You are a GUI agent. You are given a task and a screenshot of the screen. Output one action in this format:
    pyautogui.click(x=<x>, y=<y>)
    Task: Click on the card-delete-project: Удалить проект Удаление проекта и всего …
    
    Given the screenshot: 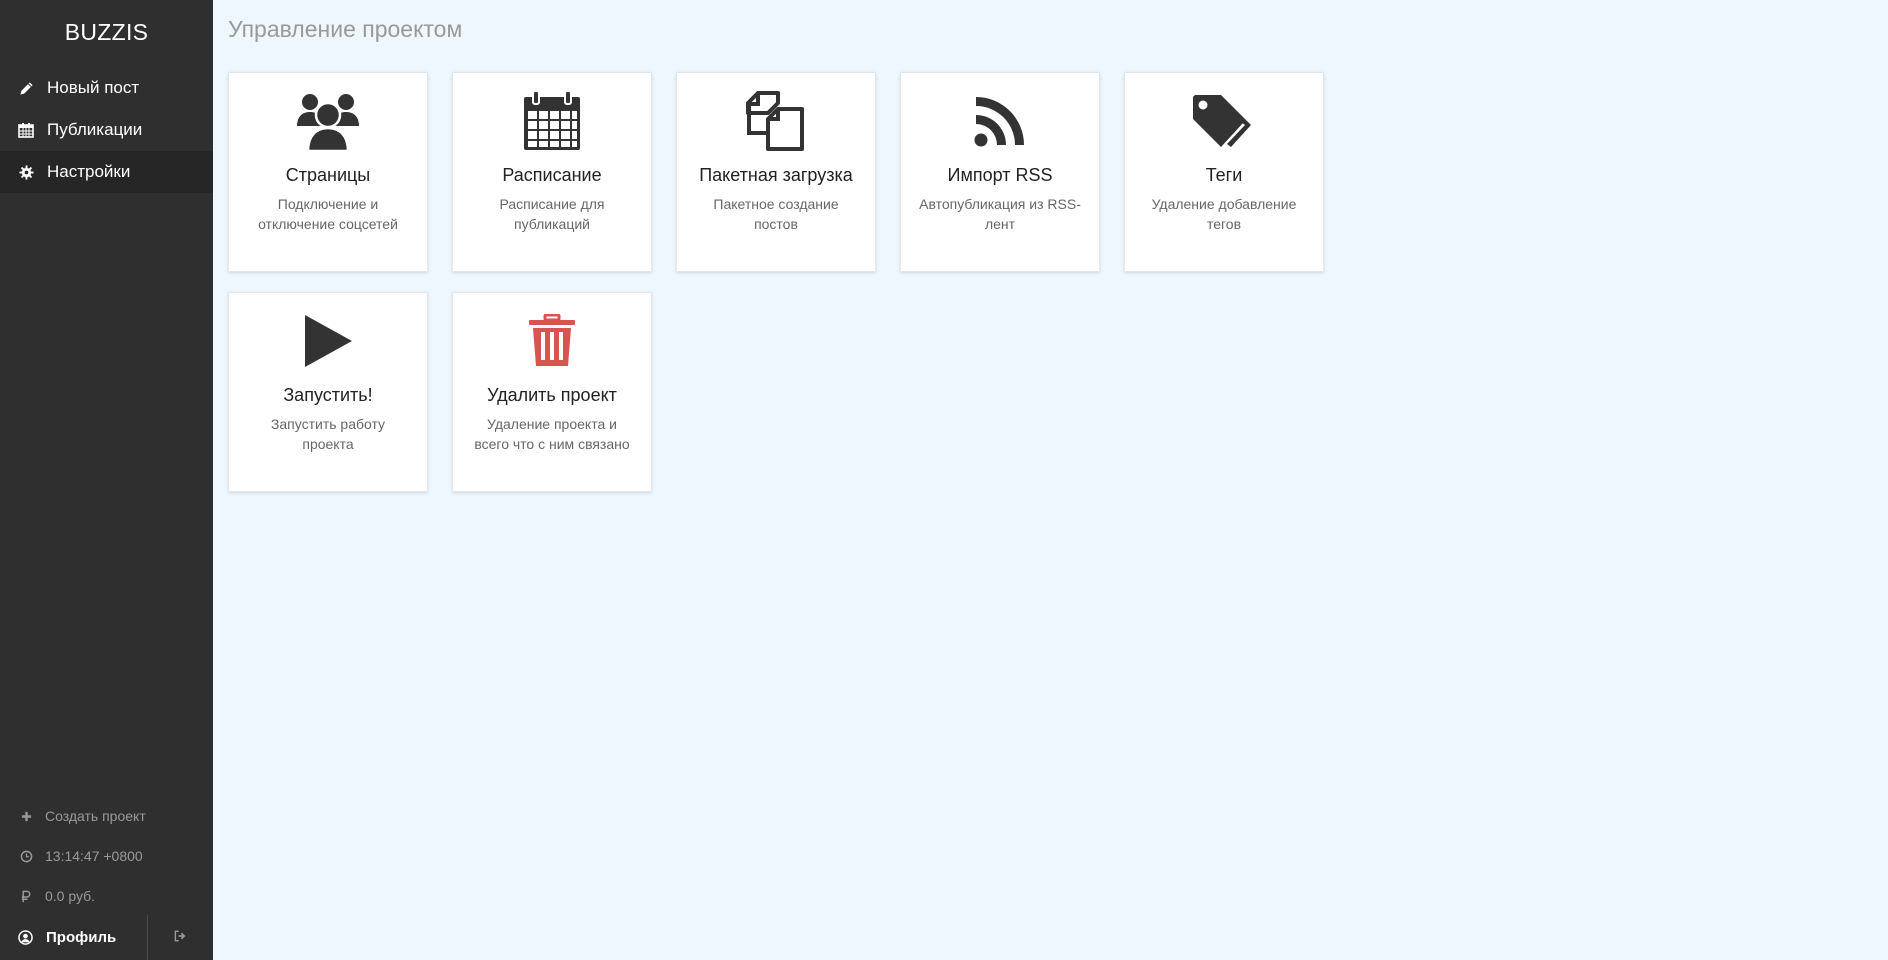 What is the action you would take?
    pyautogui.click(x=552, y=392)
    